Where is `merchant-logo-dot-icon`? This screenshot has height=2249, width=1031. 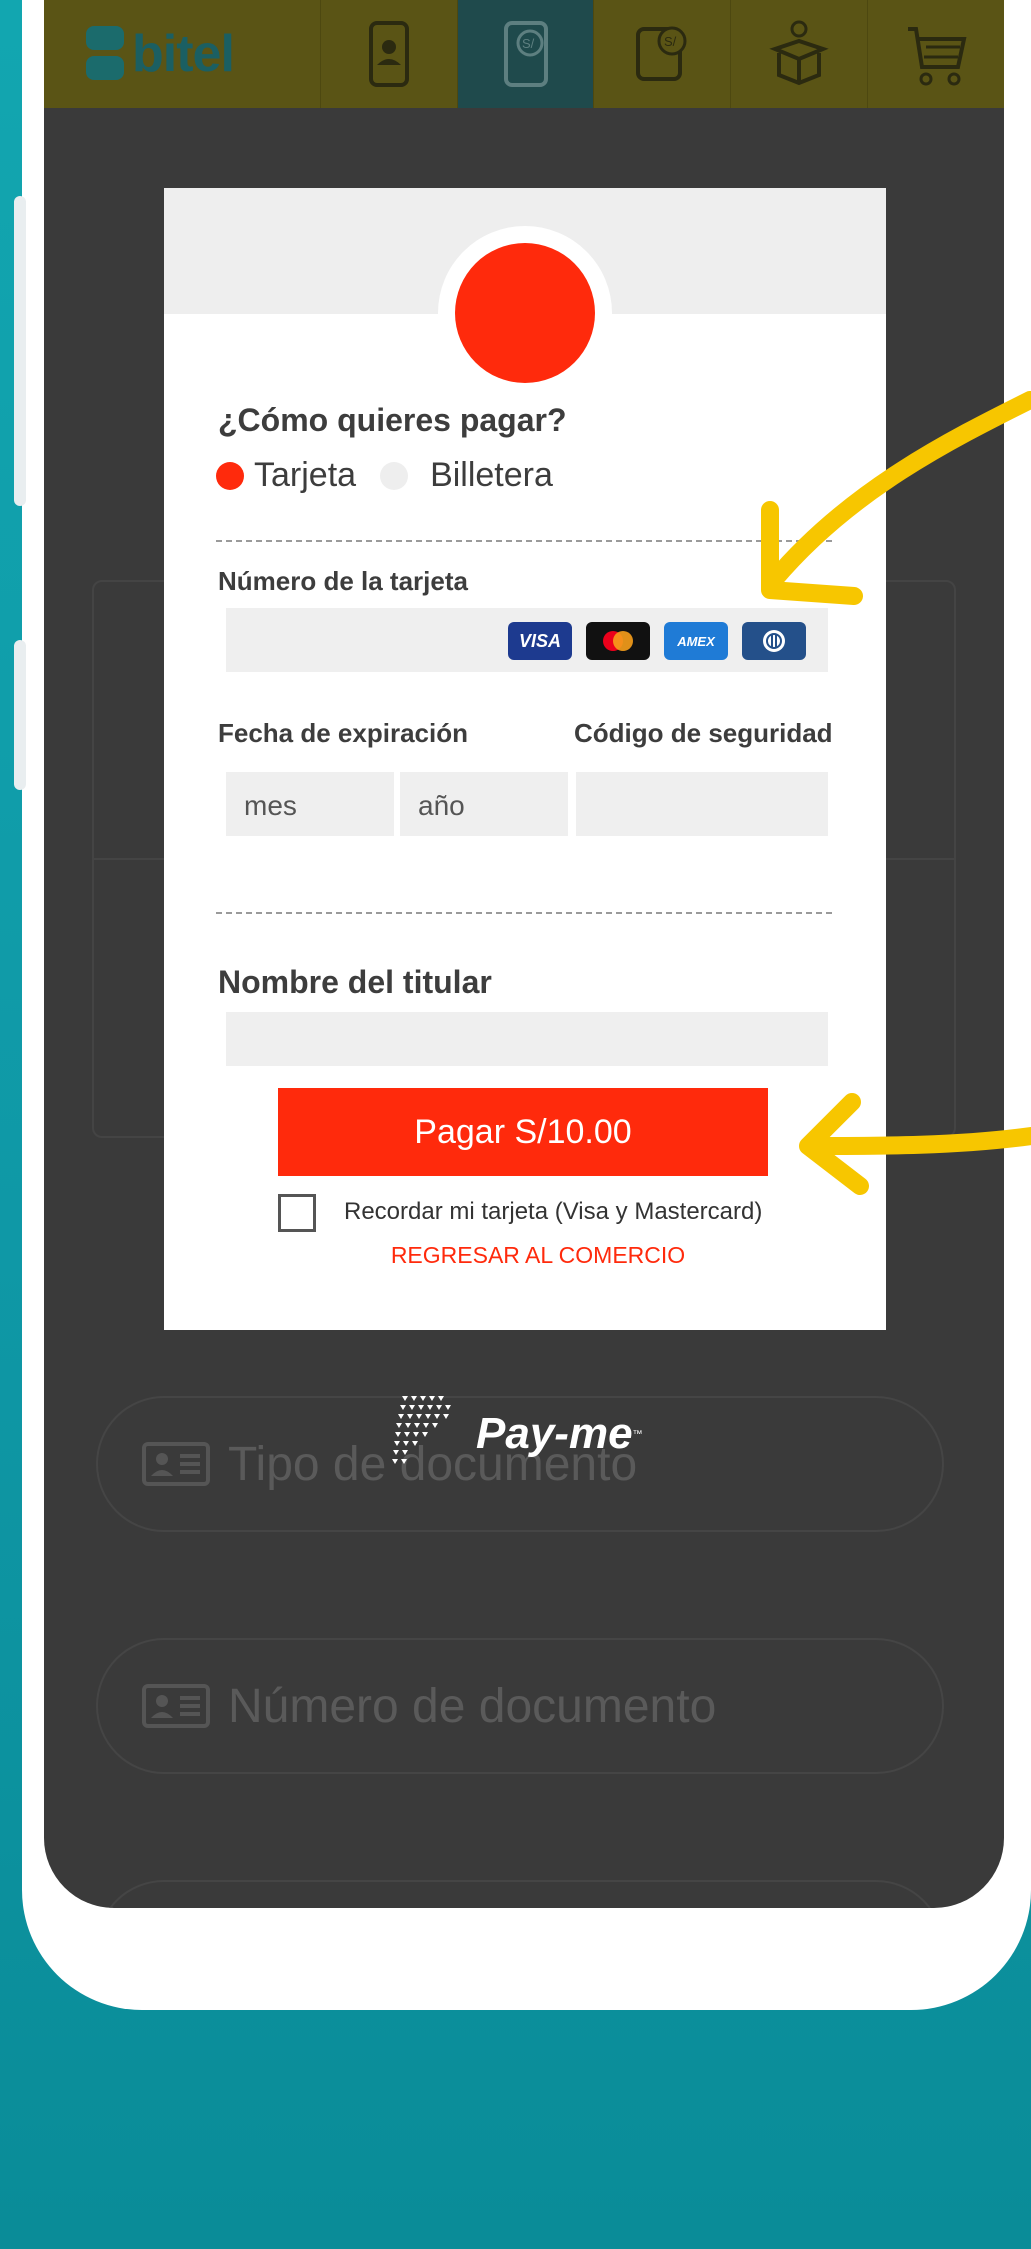
merchant-logo-dot-icon is located at coordinates (525, 313).